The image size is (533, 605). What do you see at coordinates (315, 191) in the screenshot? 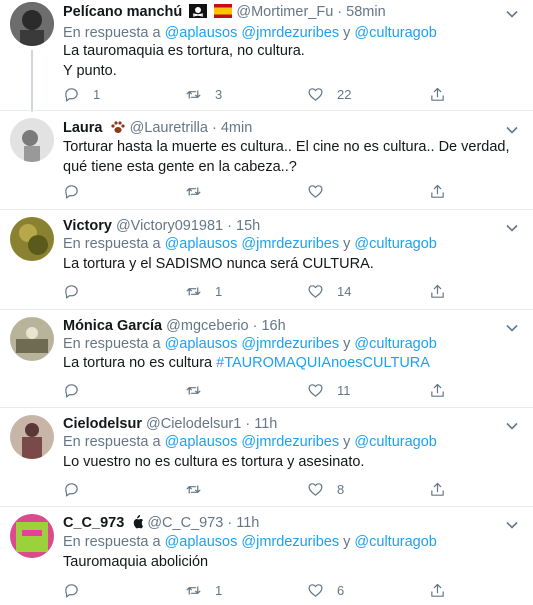
I see `heart-icon` at bounding box center [315, 191].